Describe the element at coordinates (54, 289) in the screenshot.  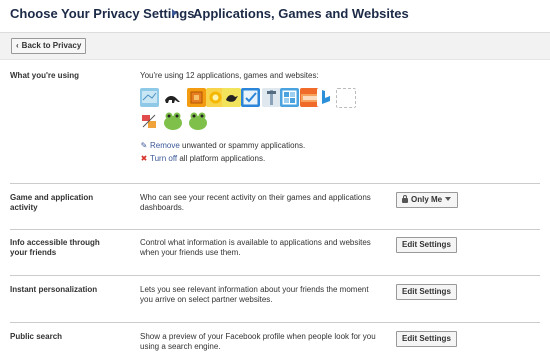
I see `instant-personalization-label: Instant personalization` at that location.